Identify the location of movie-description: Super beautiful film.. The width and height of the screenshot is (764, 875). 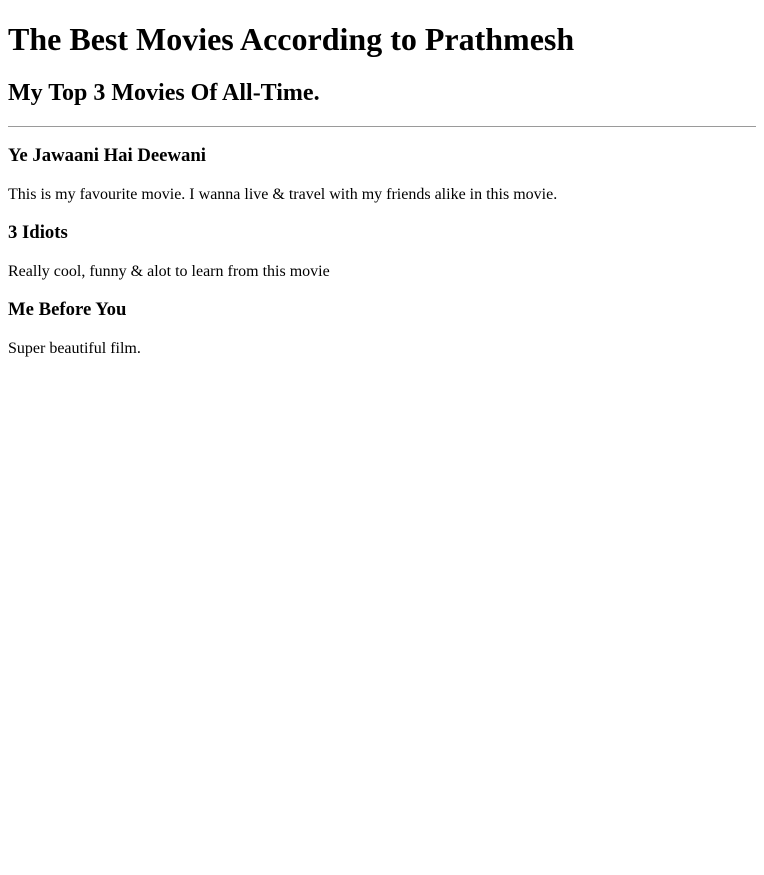
(74, 348).